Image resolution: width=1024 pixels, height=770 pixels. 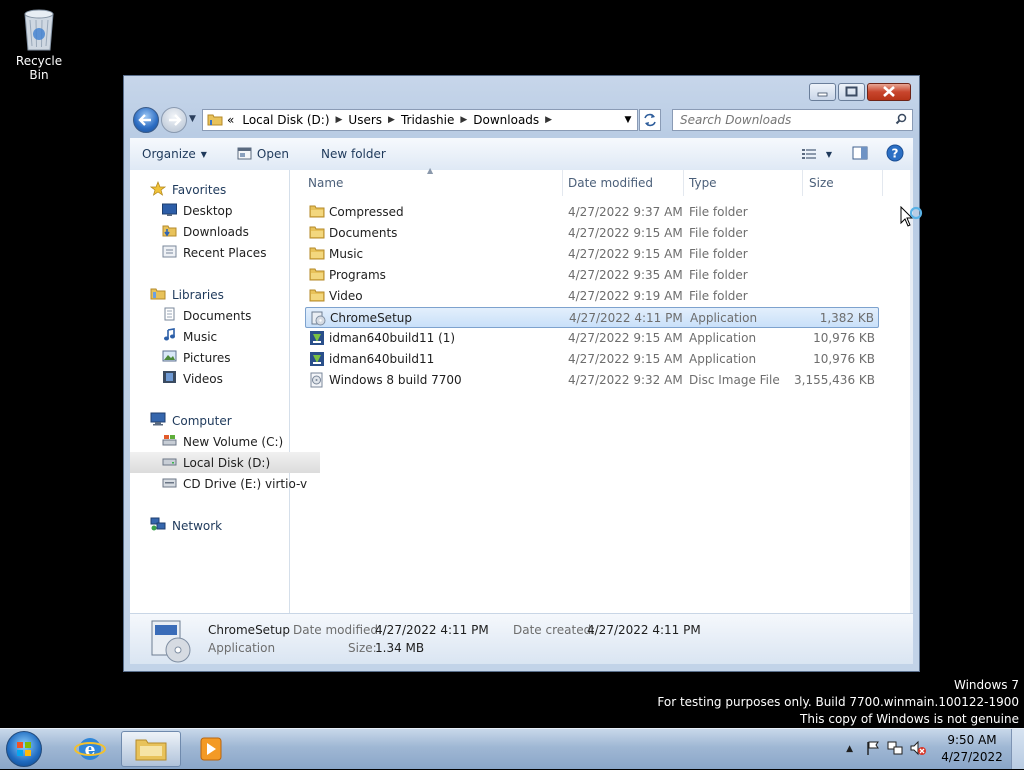 I want to click on start-button, so click(x=24, y=749).